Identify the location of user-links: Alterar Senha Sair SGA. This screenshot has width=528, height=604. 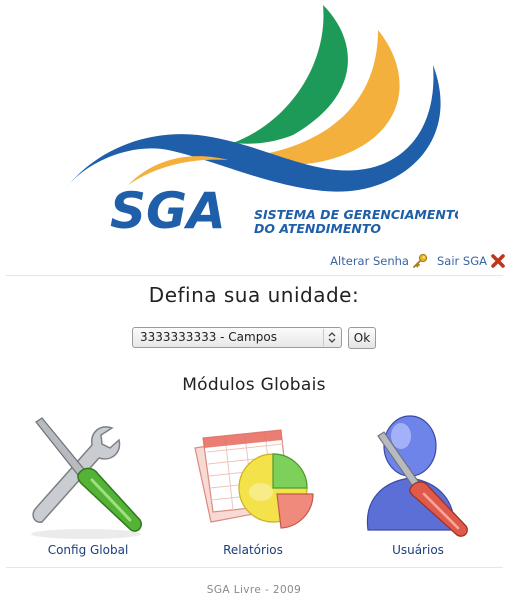
(418, 261).